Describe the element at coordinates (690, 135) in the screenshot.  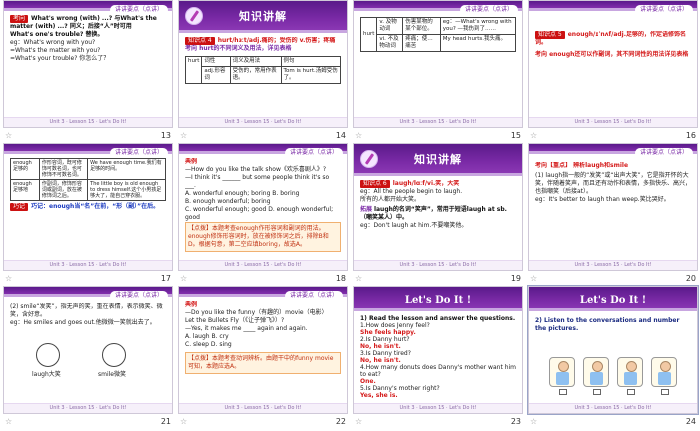
I see `slide-number: 16` at that location.